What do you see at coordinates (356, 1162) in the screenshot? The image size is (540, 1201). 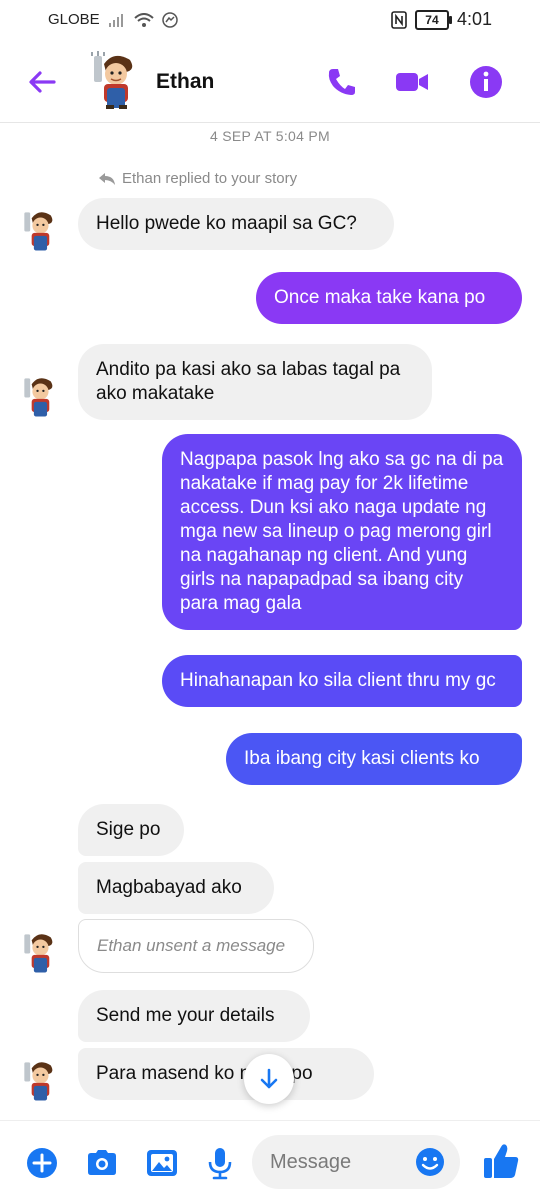 I see `message-input: Message` at bounding box center [356, 1162].